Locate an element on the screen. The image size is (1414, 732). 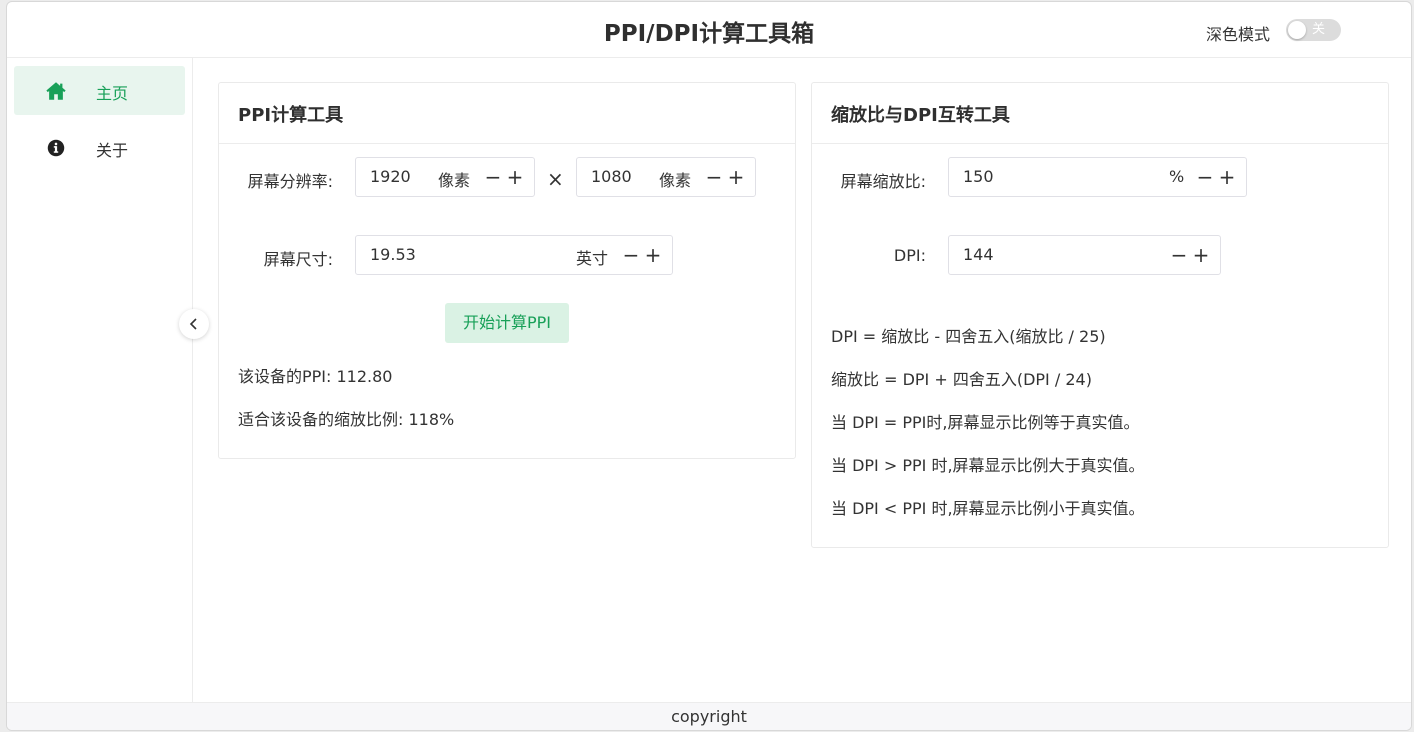
app-title: PPI/DPI计算工具箱 is located at coordinates (709, 34).